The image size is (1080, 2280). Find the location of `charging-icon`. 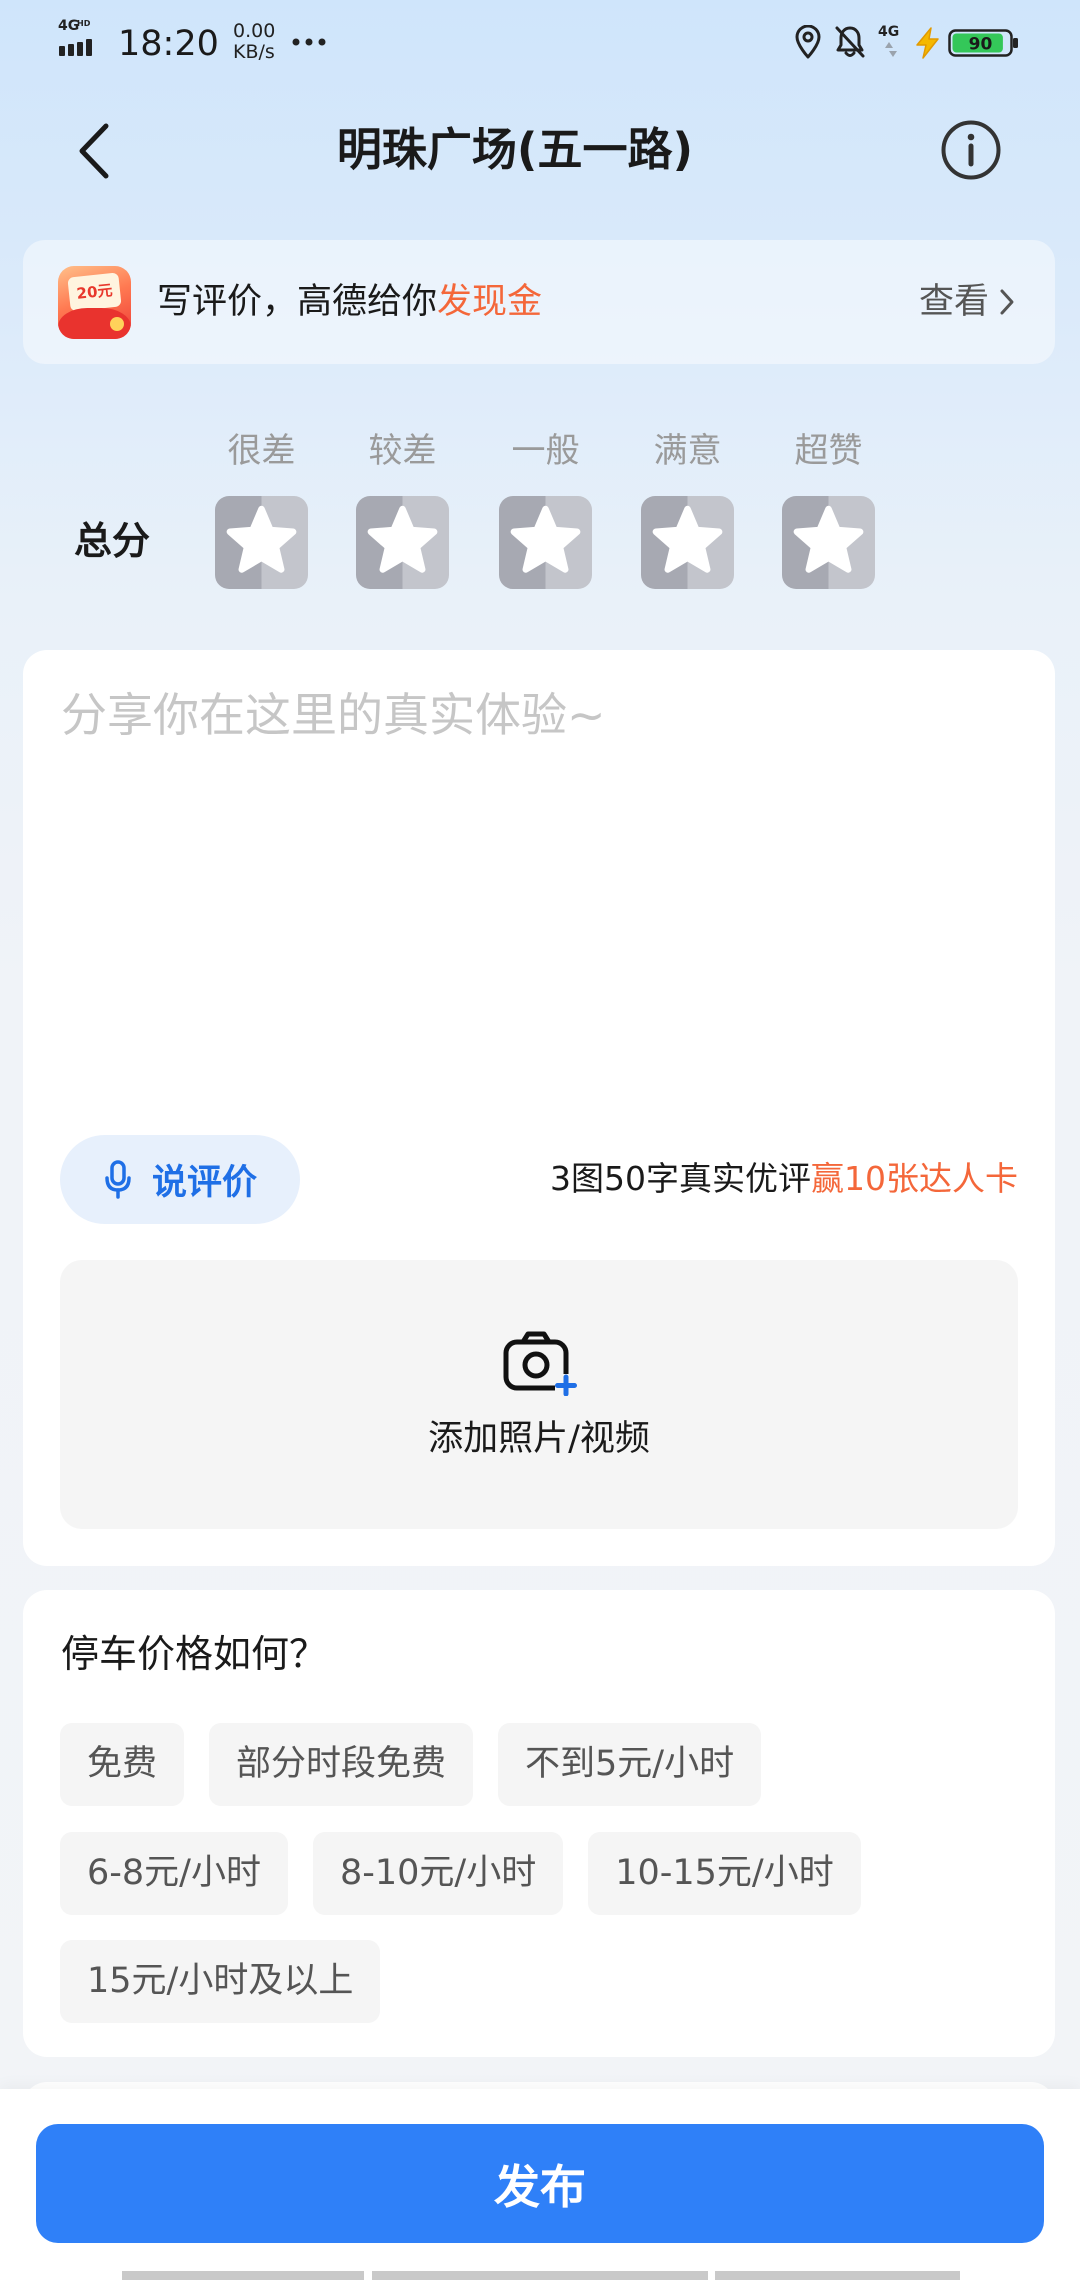

charging-icon is located at coordinates (927, 43).